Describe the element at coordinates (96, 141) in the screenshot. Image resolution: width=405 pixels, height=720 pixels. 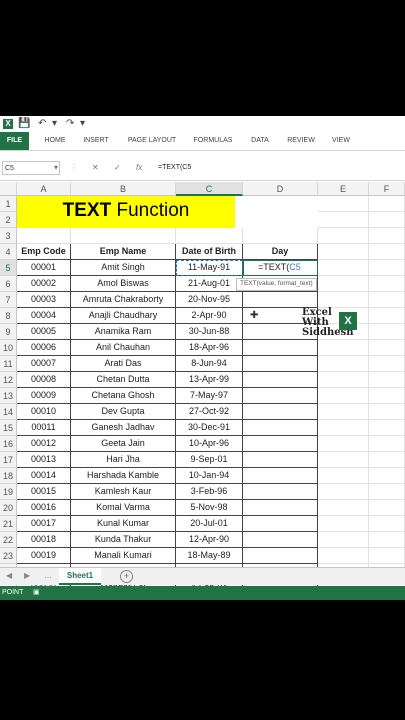
I see `tab-insert: INSERT` at that location.